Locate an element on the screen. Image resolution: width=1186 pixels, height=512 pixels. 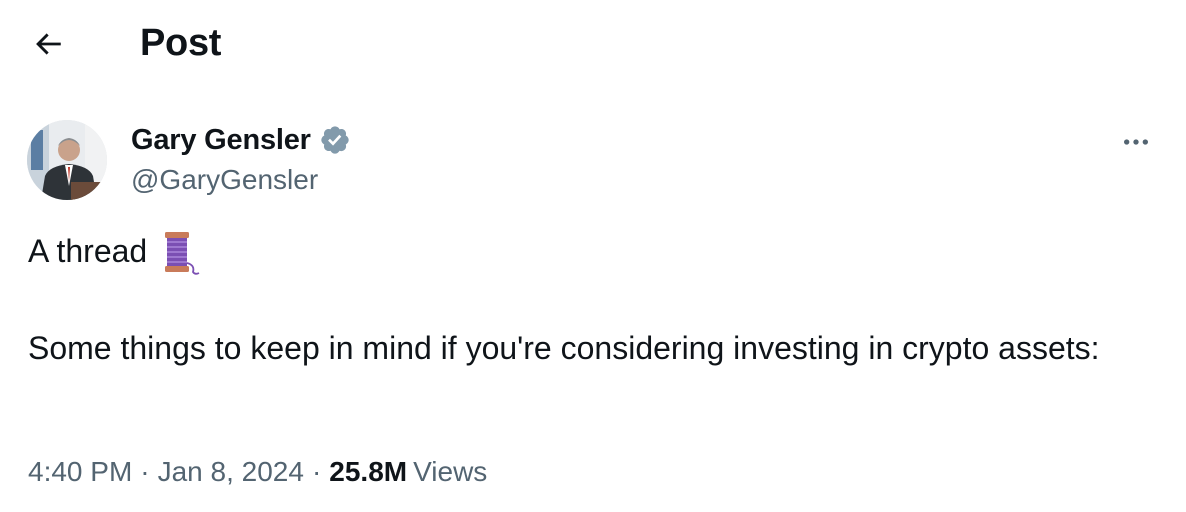
tweet-timestamp-date: Jan 8, 2024 is located at coordinates (231, 472).